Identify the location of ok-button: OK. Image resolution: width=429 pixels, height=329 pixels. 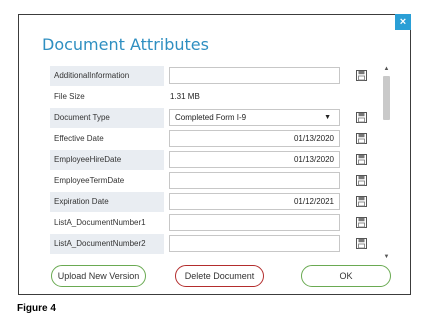
(346, 276).